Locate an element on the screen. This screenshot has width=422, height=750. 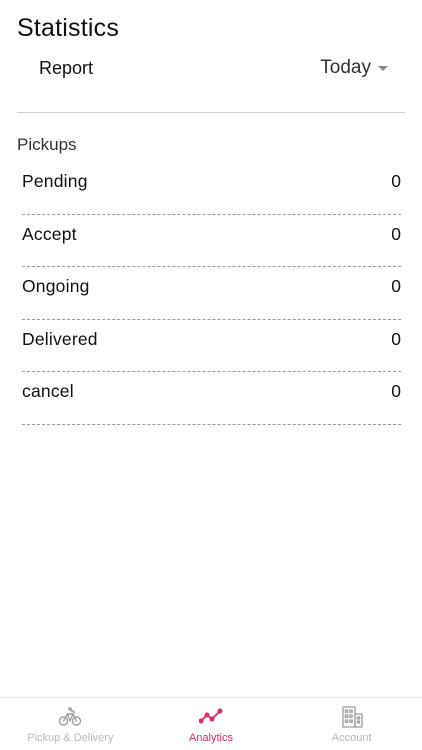
stat-label-cancel: cancel is located at coordinates (48, 391).